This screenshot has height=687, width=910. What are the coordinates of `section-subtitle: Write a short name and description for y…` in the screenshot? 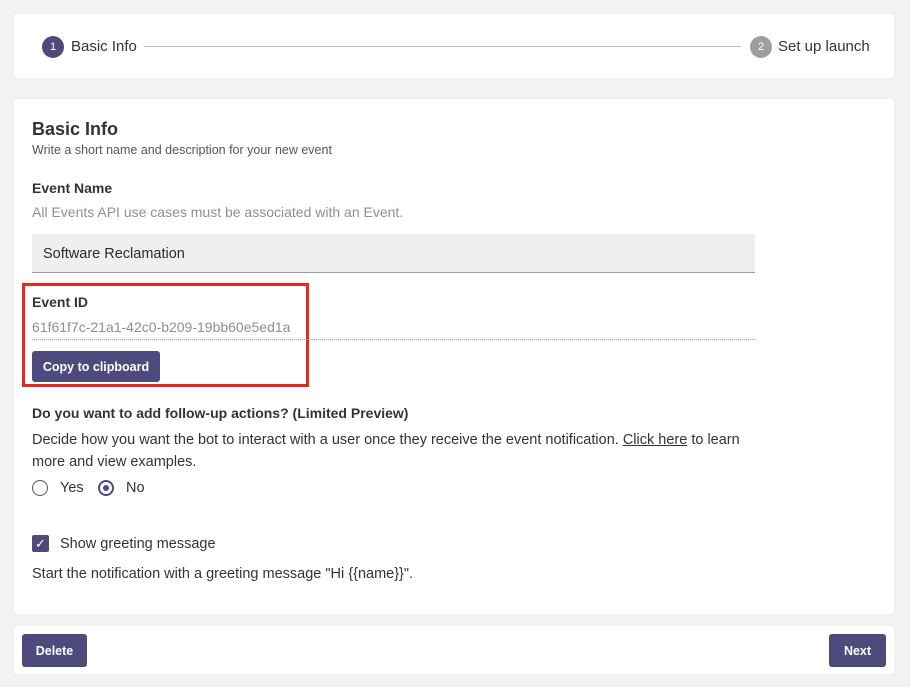 It's located at (182, 150).